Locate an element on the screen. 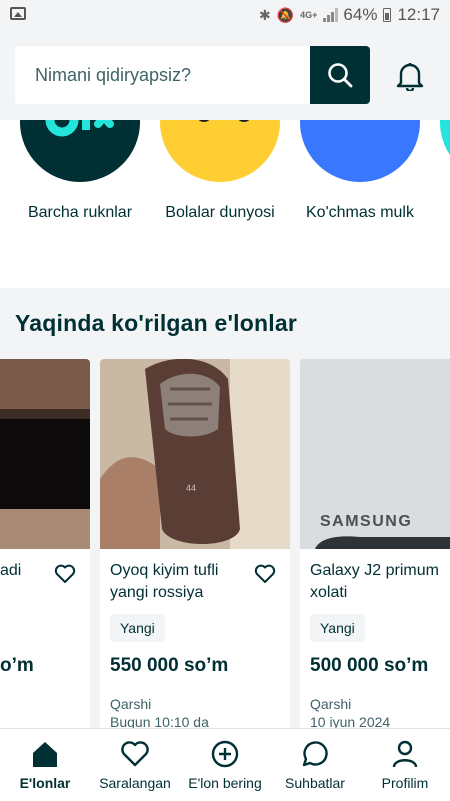 The image size is (450, 801). plus-circle-icon is located at coordinates (225, 754).